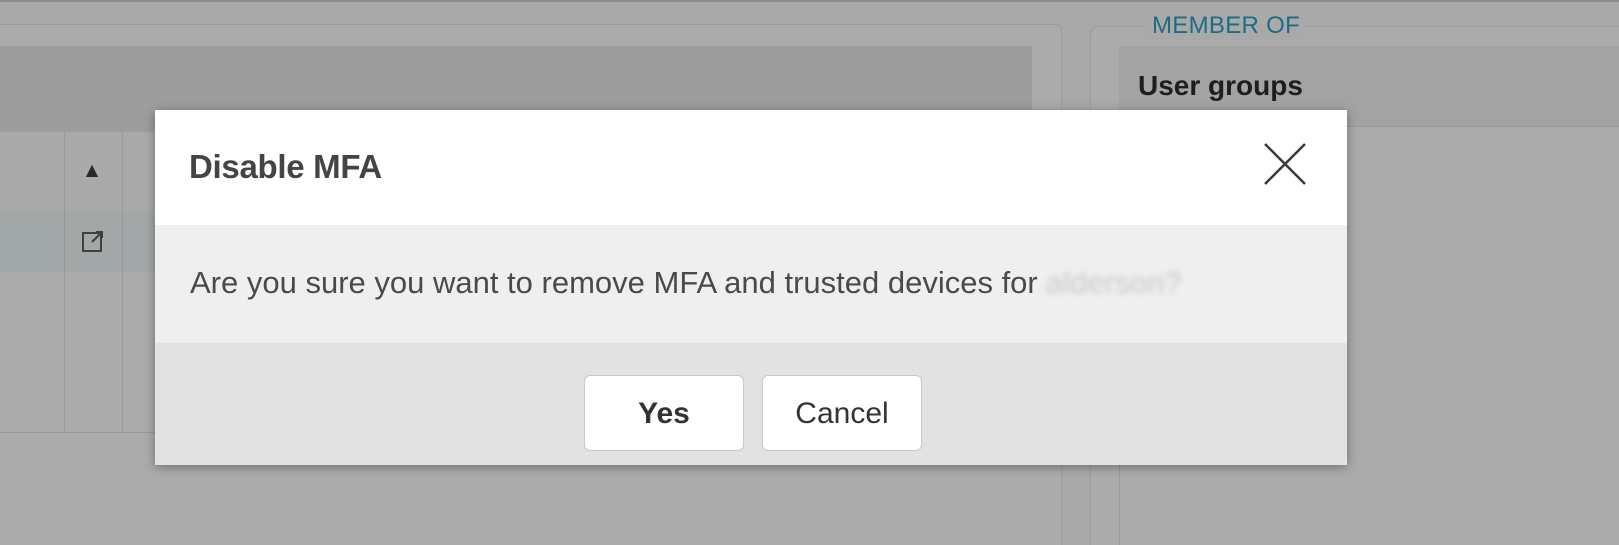  I want to click on external-link-icon, so click(93, 241).